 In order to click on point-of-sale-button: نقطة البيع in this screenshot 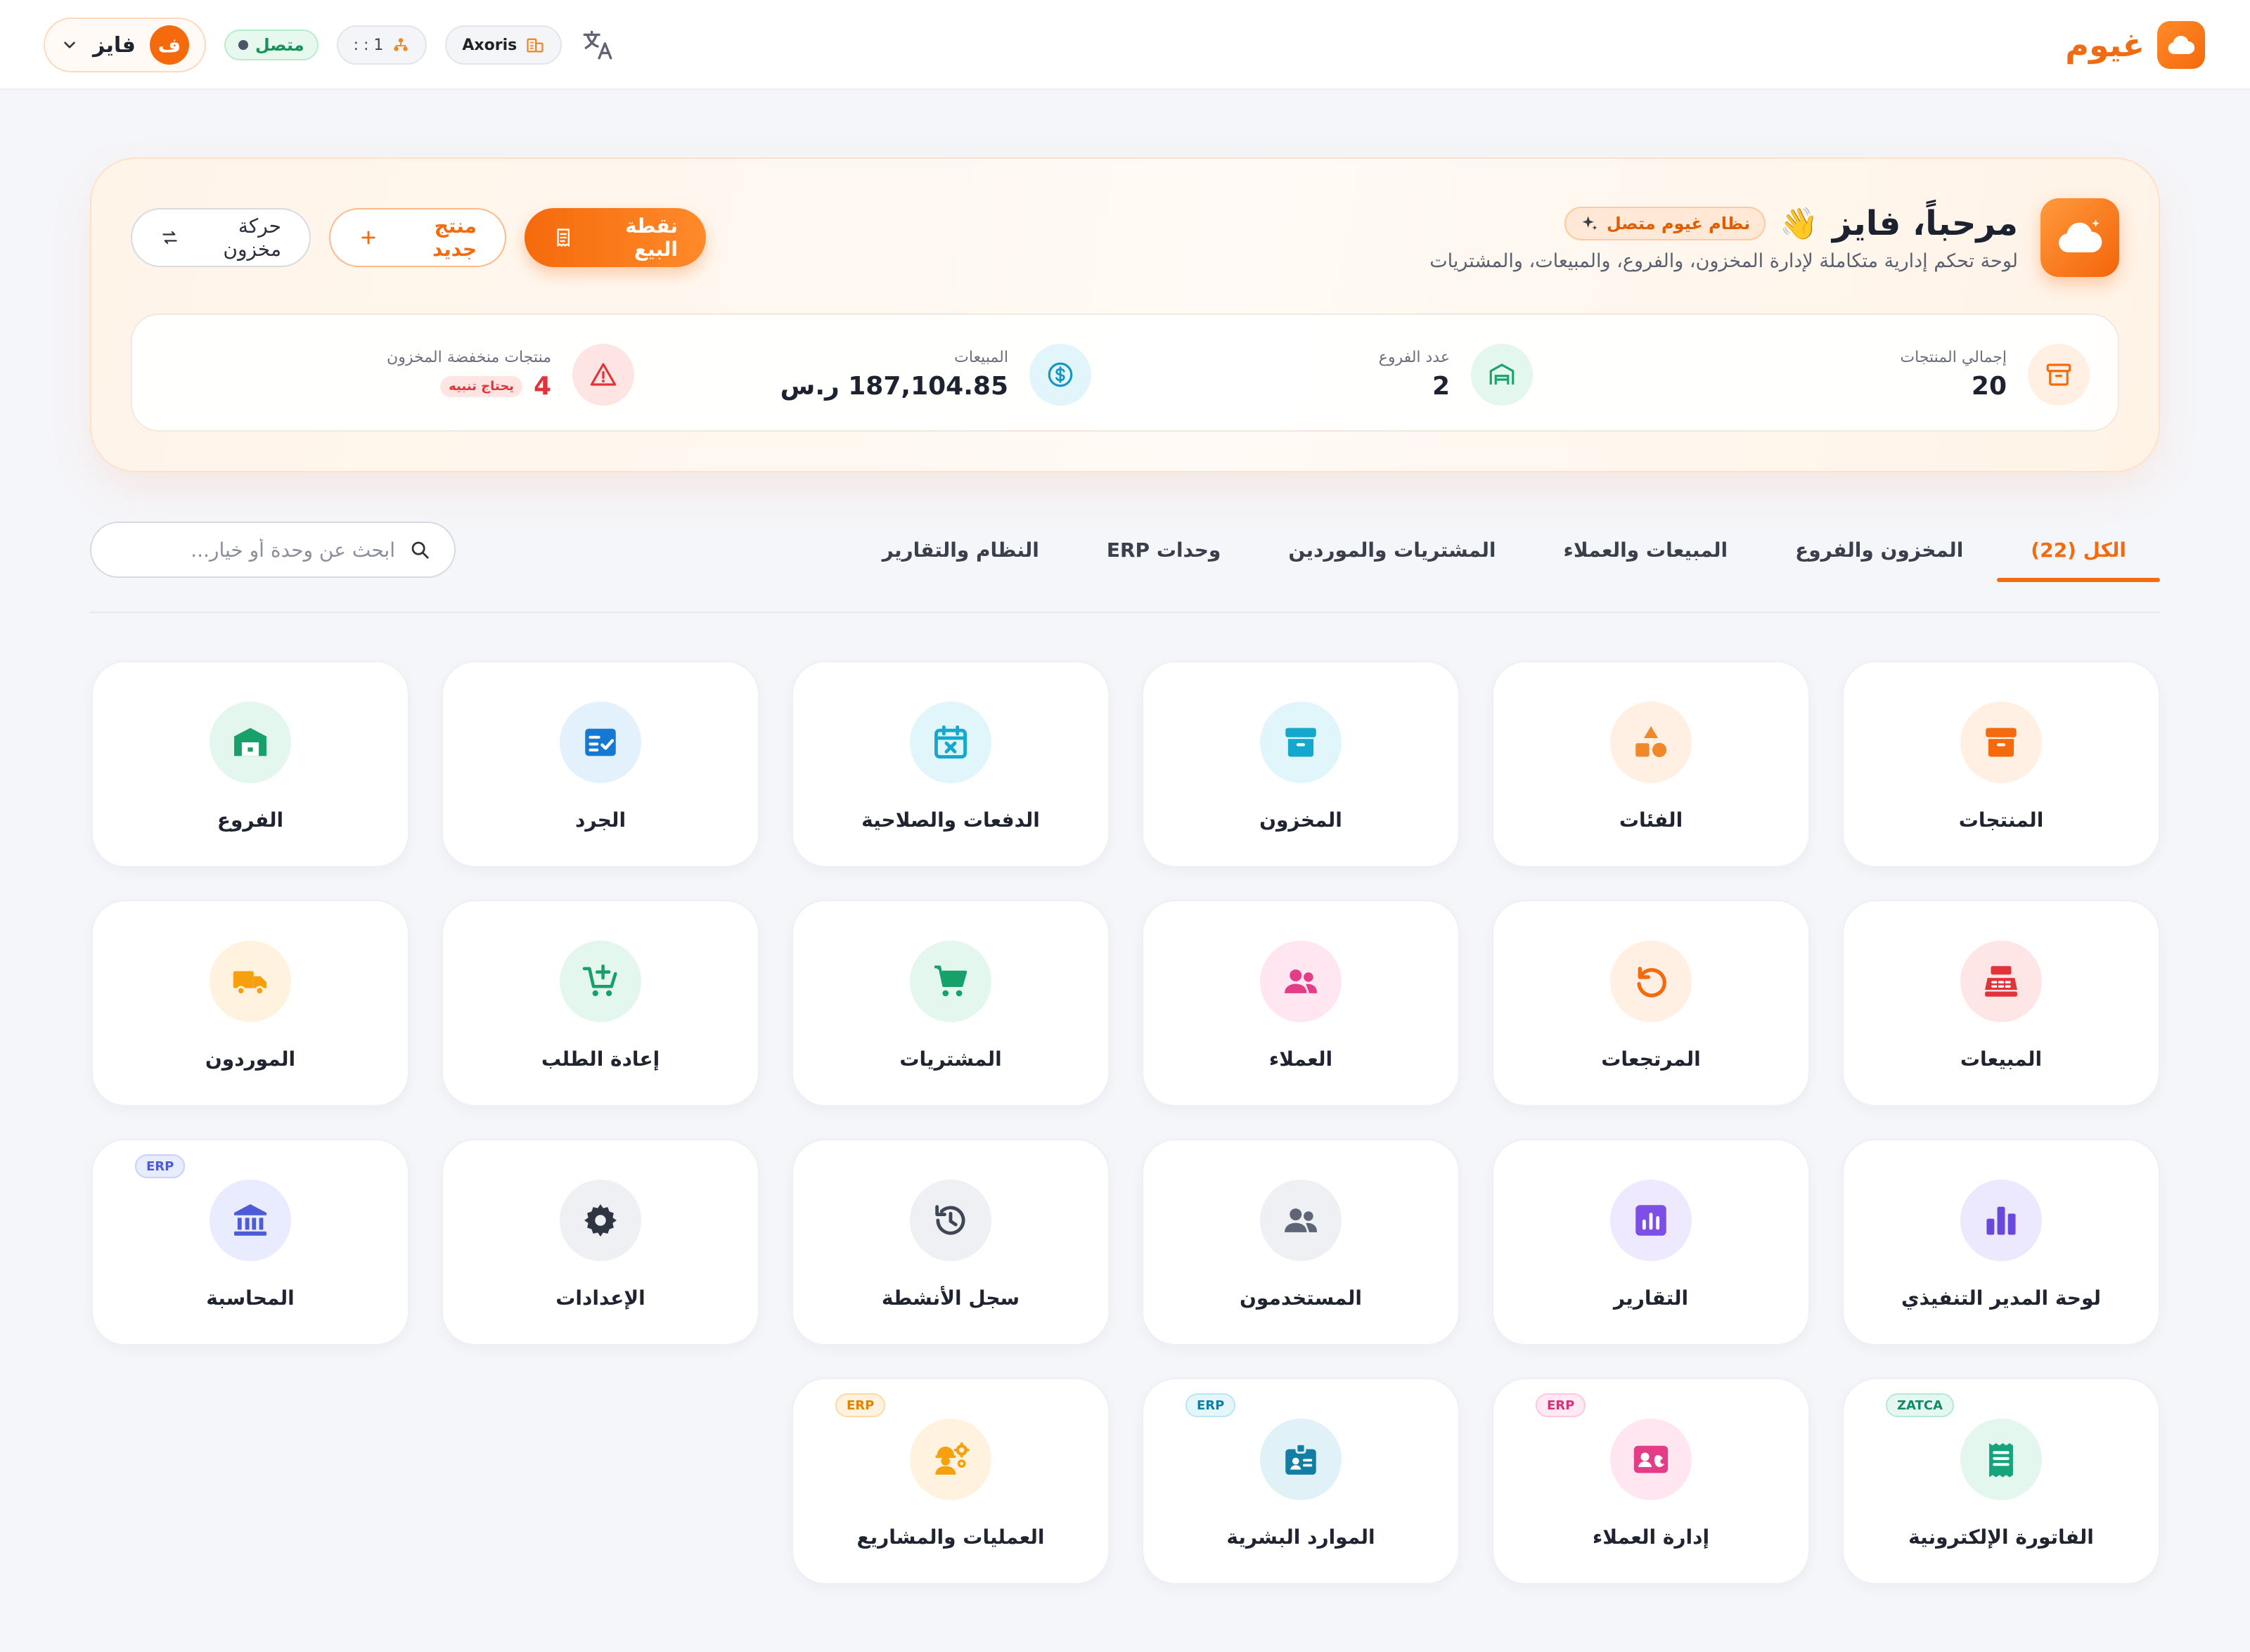, I will do `click(615, 237)`.